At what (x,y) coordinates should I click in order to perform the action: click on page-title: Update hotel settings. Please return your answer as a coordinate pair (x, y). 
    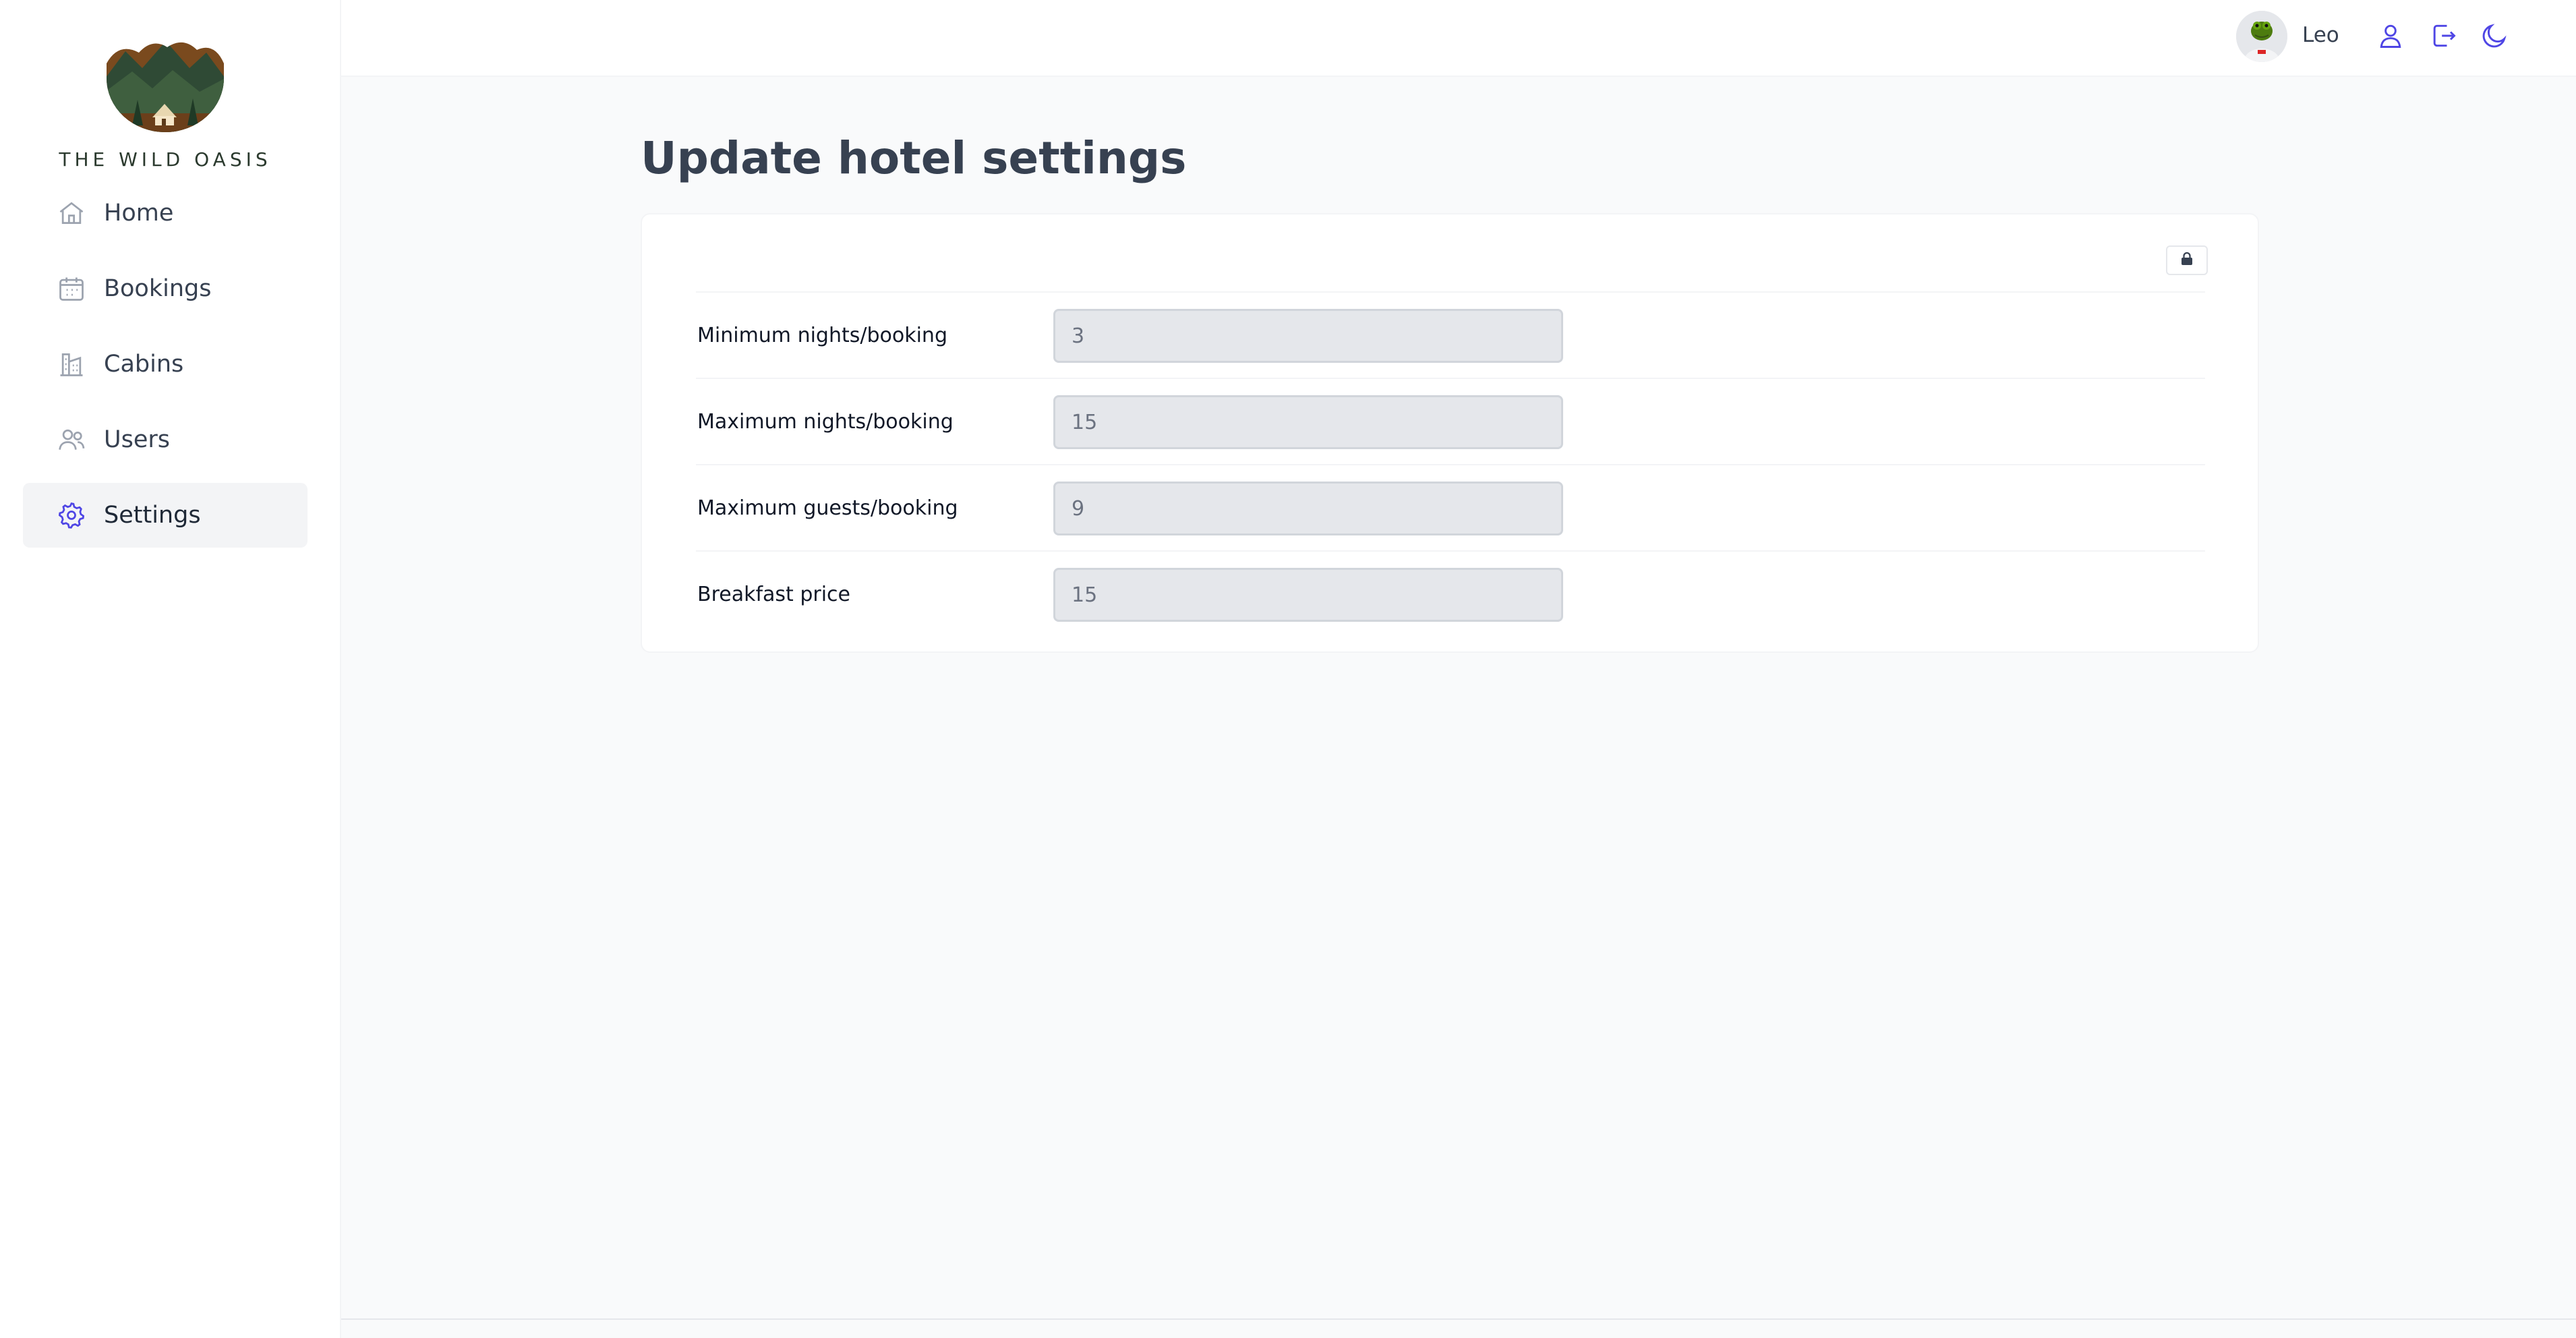
    Looking at the image, I should click on (914, 158).